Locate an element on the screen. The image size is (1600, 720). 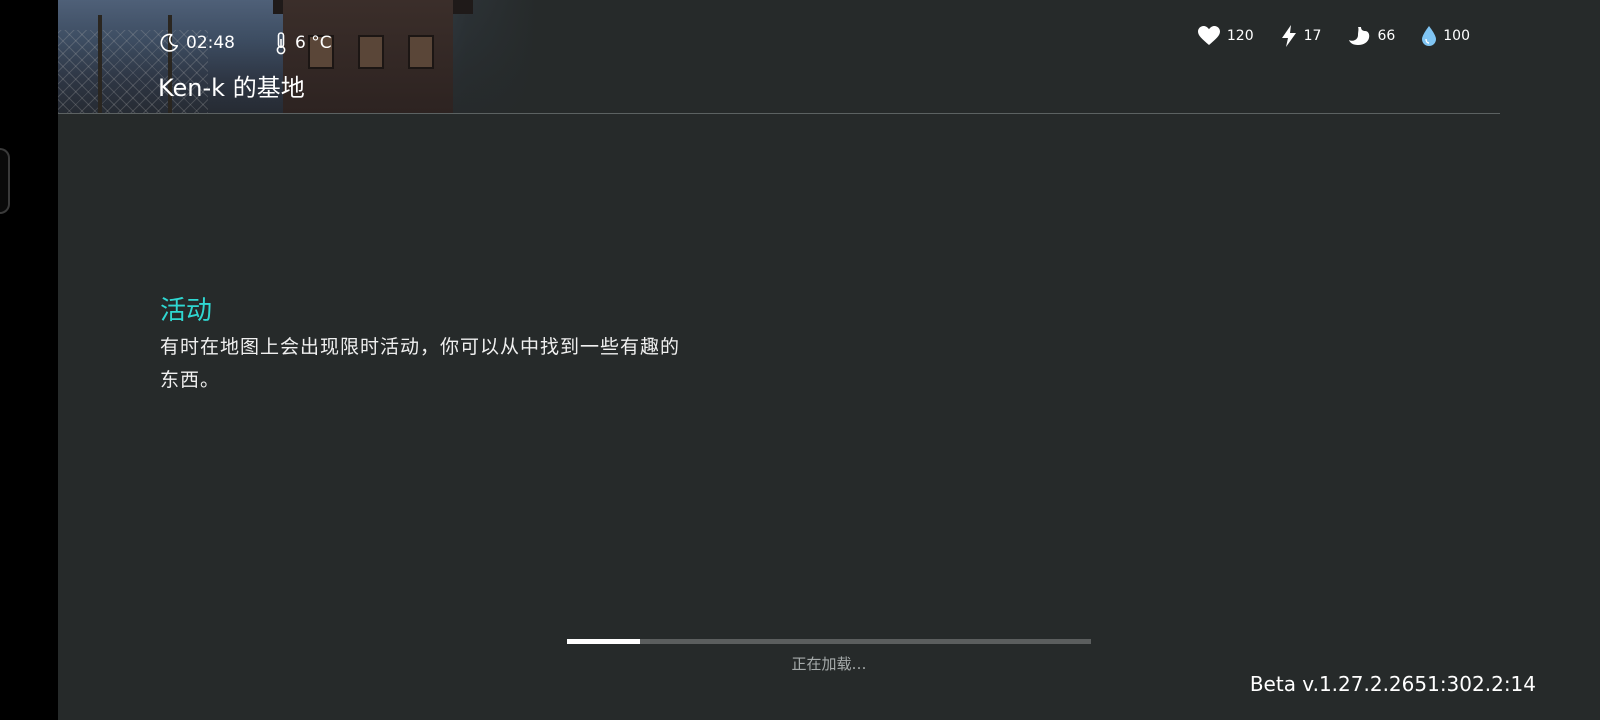
temperature-display: 6 °C is located at coordinates (302, 43).